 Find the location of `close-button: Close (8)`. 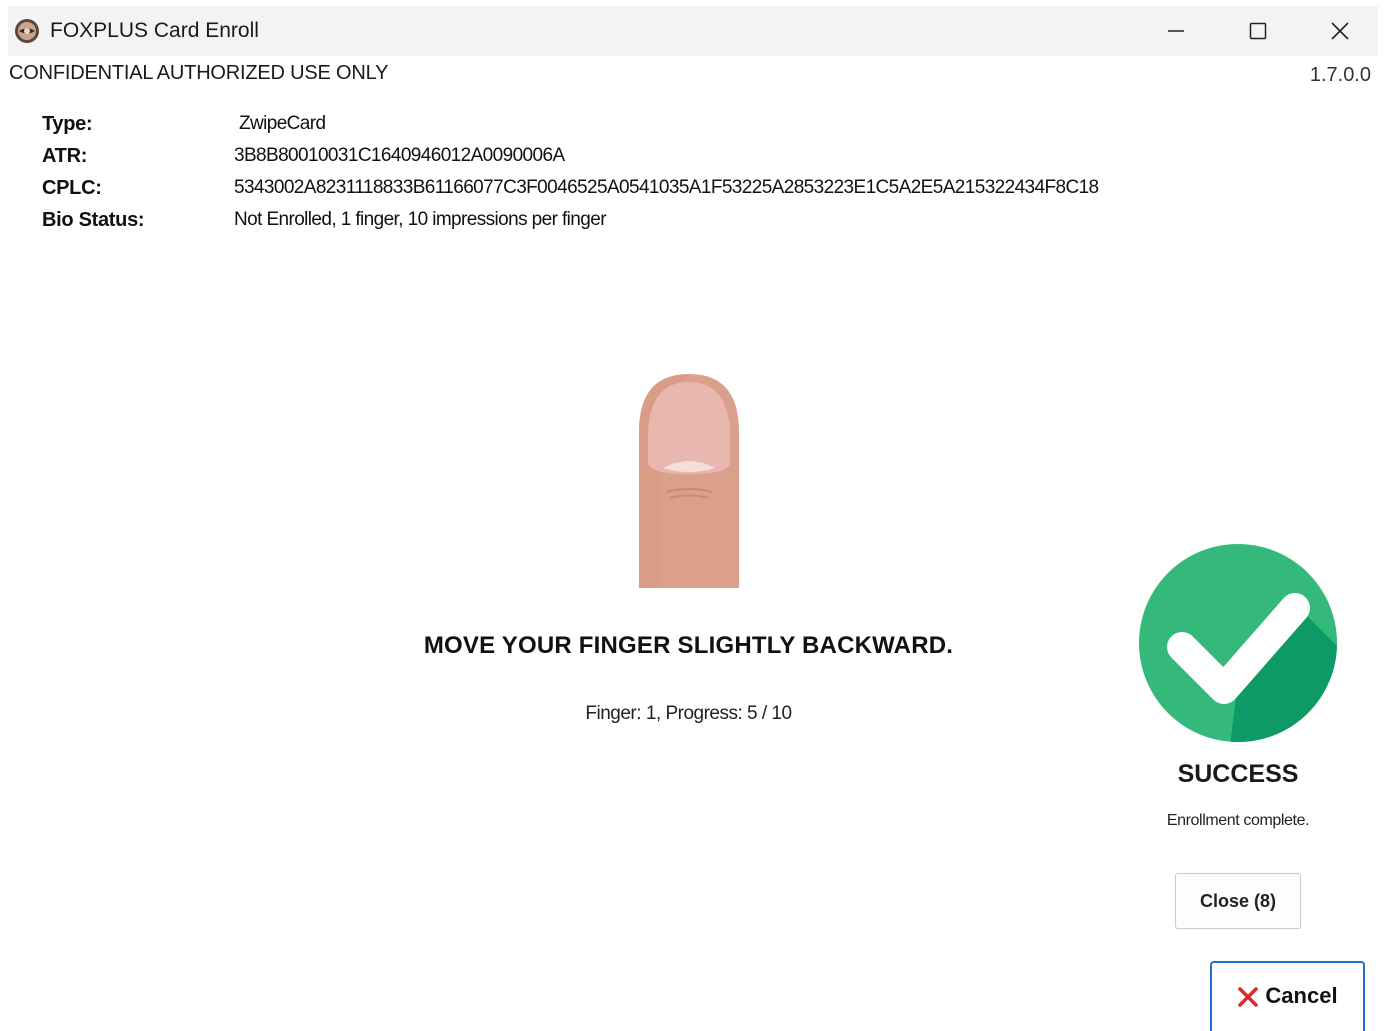

close-button: Close (8) is located at coordinates (1238, 901).